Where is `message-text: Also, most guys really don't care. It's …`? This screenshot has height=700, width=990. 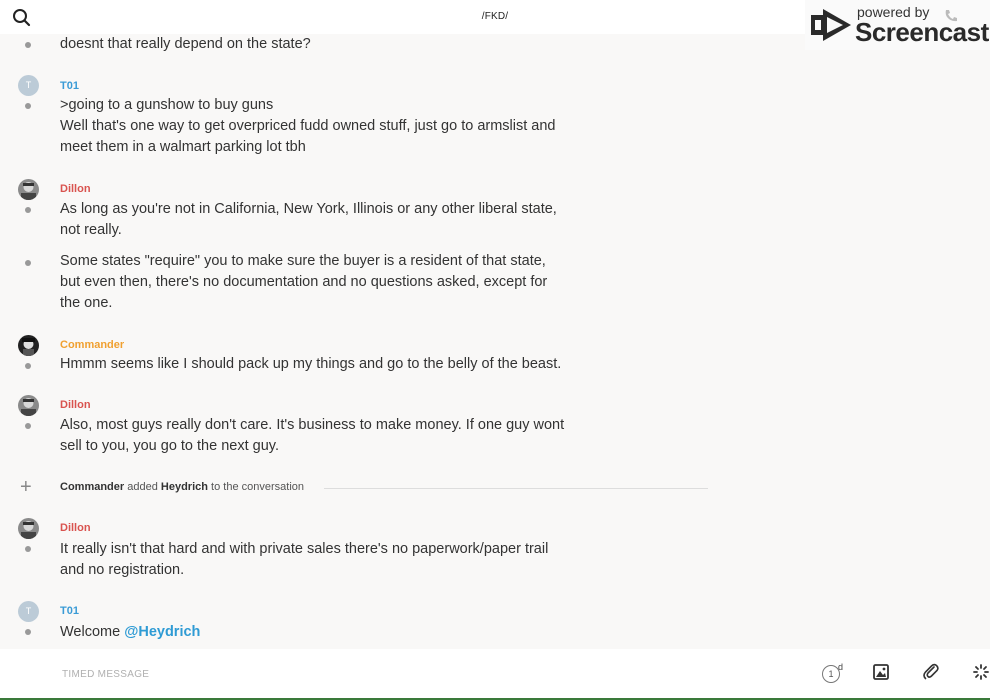 message-text: Also, most guys really don't care. It's … is located at coordinates (312, 435).